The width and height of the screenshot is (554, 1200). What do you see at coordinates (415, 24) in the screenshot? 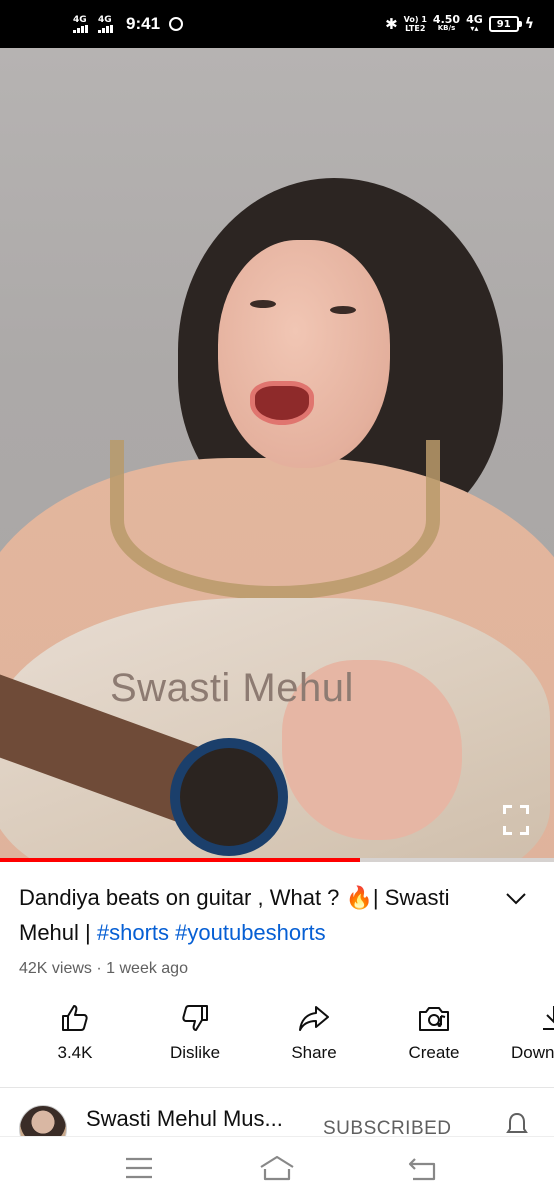
I see `volte-indicator: Vo) 1 LTE2` at bounding box center [415, 24].